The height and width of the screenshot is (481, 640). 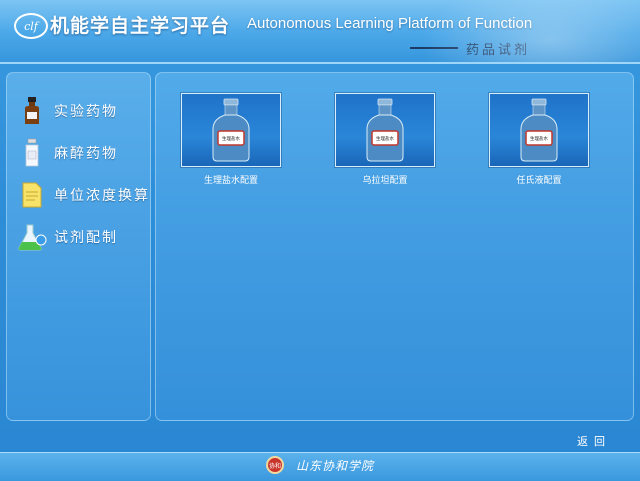 I want to click on section-title: 药品试剂, so click(x=498, y=50).